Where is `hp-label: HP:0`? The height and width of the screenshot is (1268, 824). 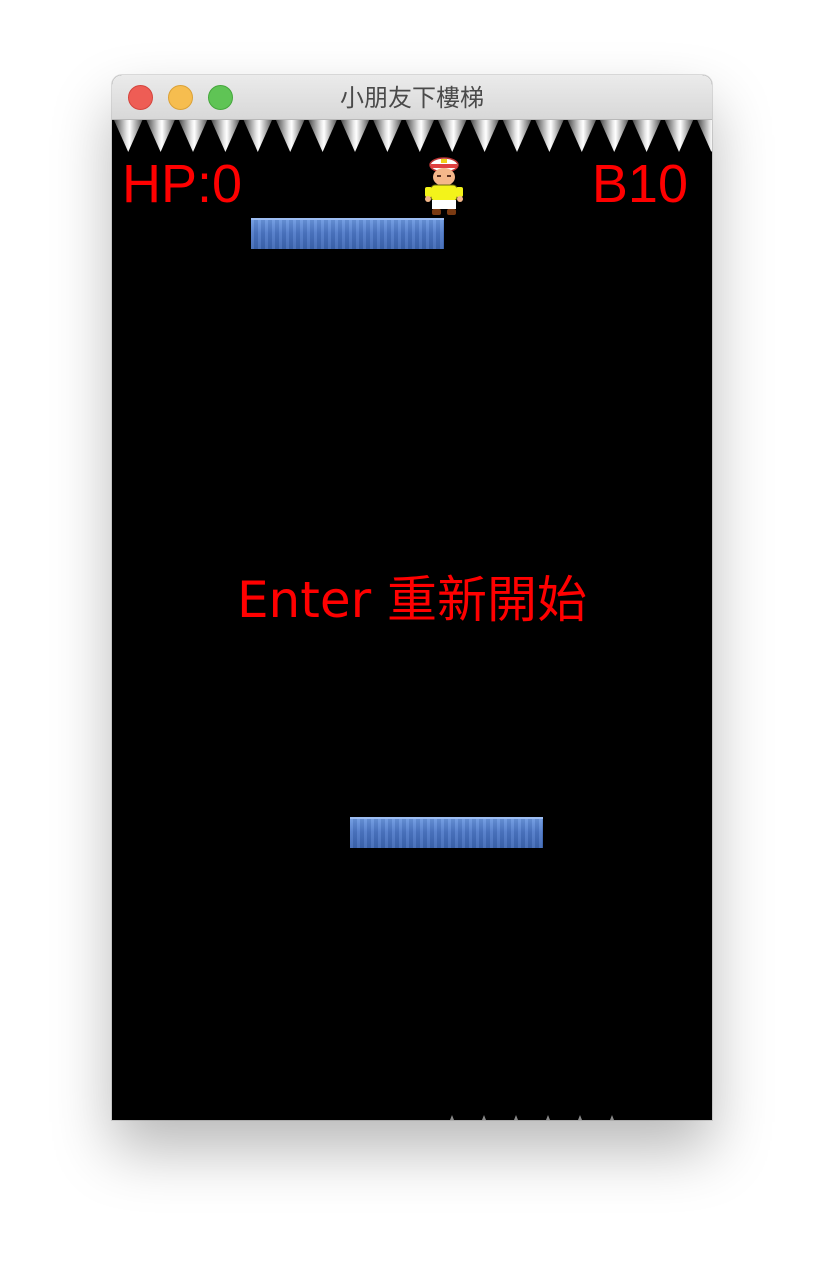 hp-label: HP:0 is located at coordinates (182, 184).